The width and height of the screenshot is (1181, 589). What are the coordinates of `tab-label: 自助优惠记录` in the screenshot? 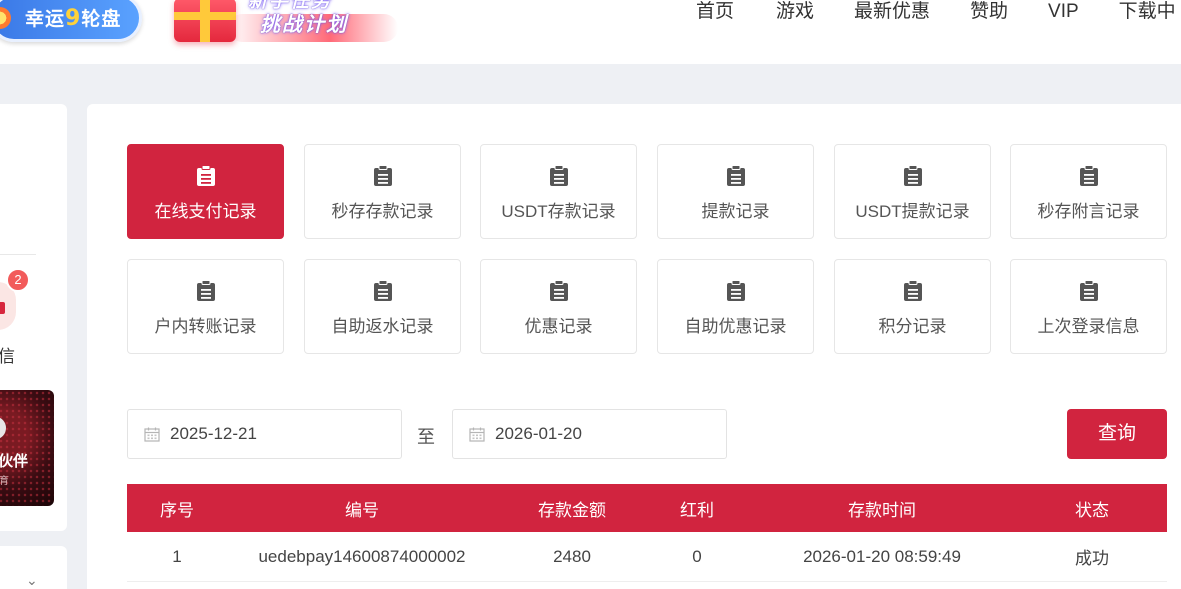 It's located at (735, 326).